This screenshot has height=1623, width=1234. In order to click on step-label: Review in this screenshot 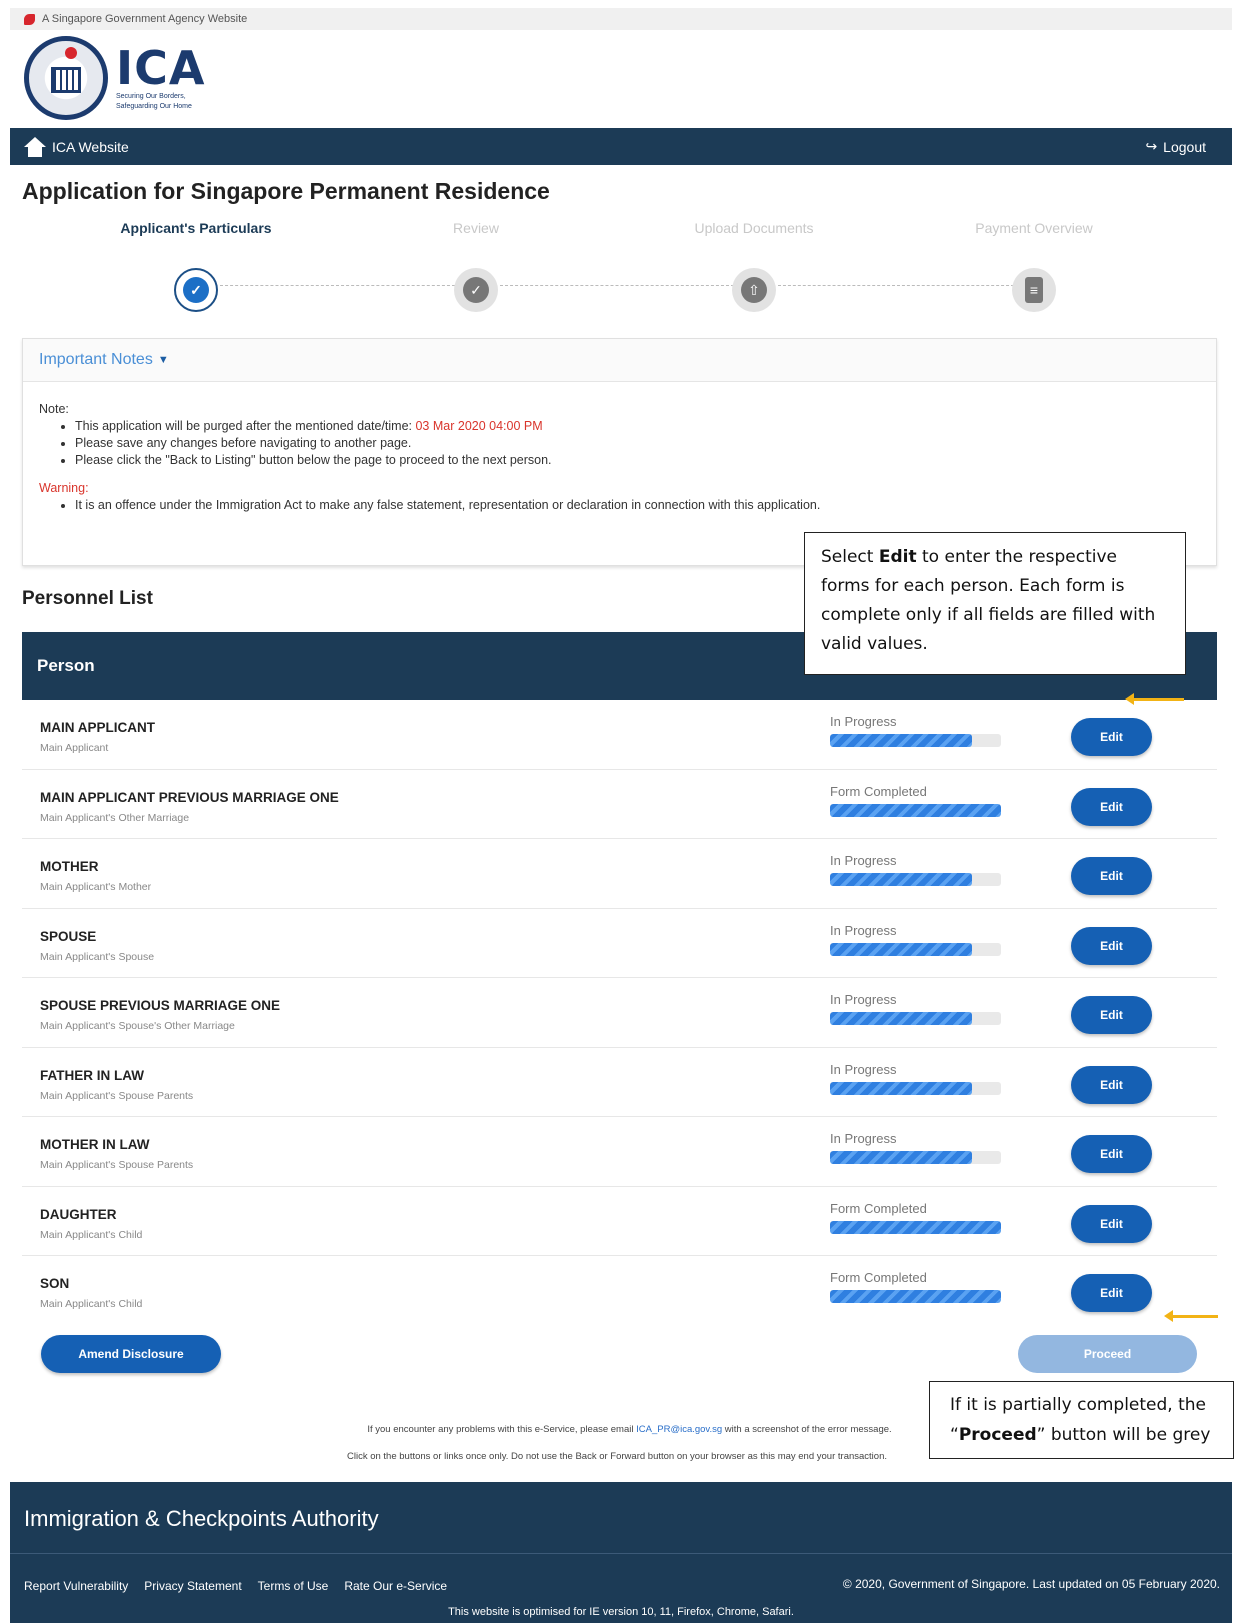, I will do `click(476, 228)`.